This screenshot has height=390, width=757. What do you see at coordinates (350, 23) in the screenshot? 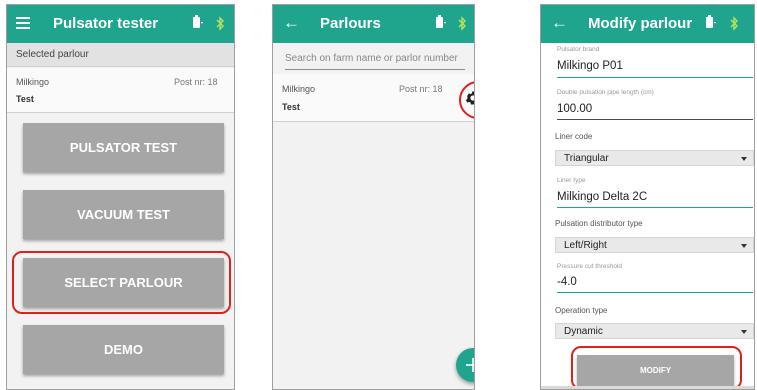
I see `app-title: Parlours` at bounding box center [350, 23].